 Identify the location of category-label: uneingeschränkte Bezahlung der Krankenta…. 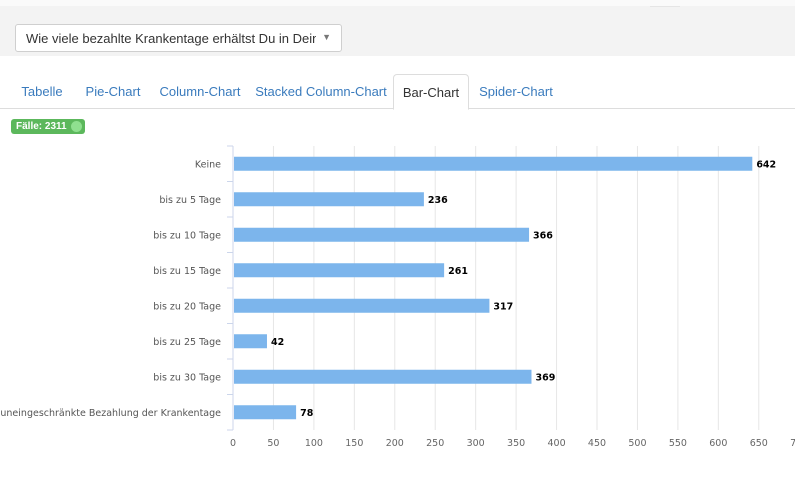
(110, 413).